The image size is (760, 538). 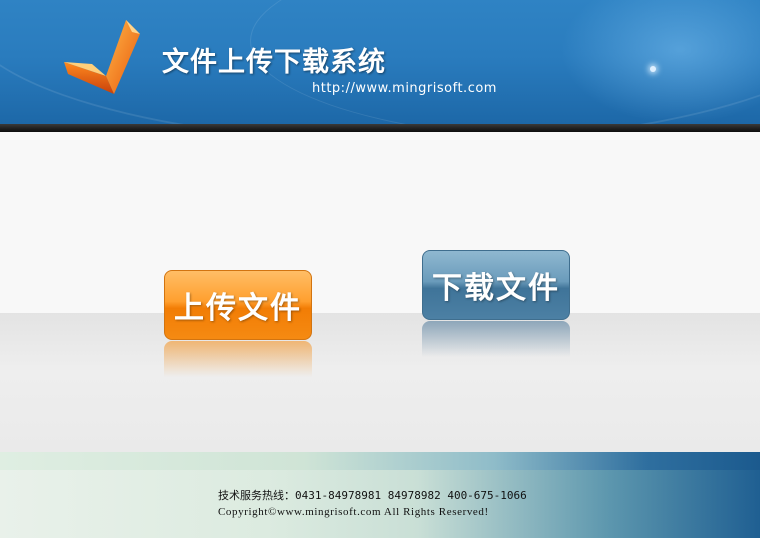 I want to click on orange-chevron-logo-icon, so click(x=102, y=57).